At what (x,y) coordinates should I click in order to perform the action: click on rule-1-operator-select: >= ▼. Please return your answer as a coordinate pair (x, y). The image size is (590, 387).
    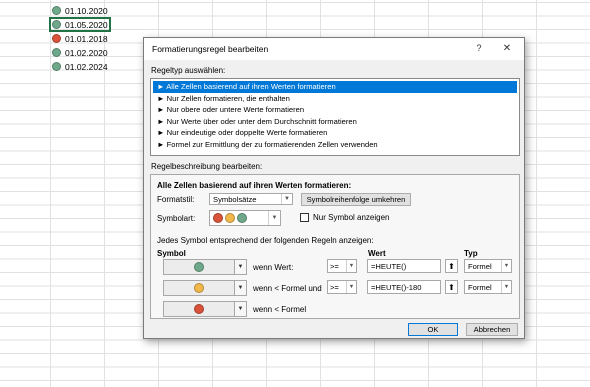
    Looking at the image, I should click on (342, 266).